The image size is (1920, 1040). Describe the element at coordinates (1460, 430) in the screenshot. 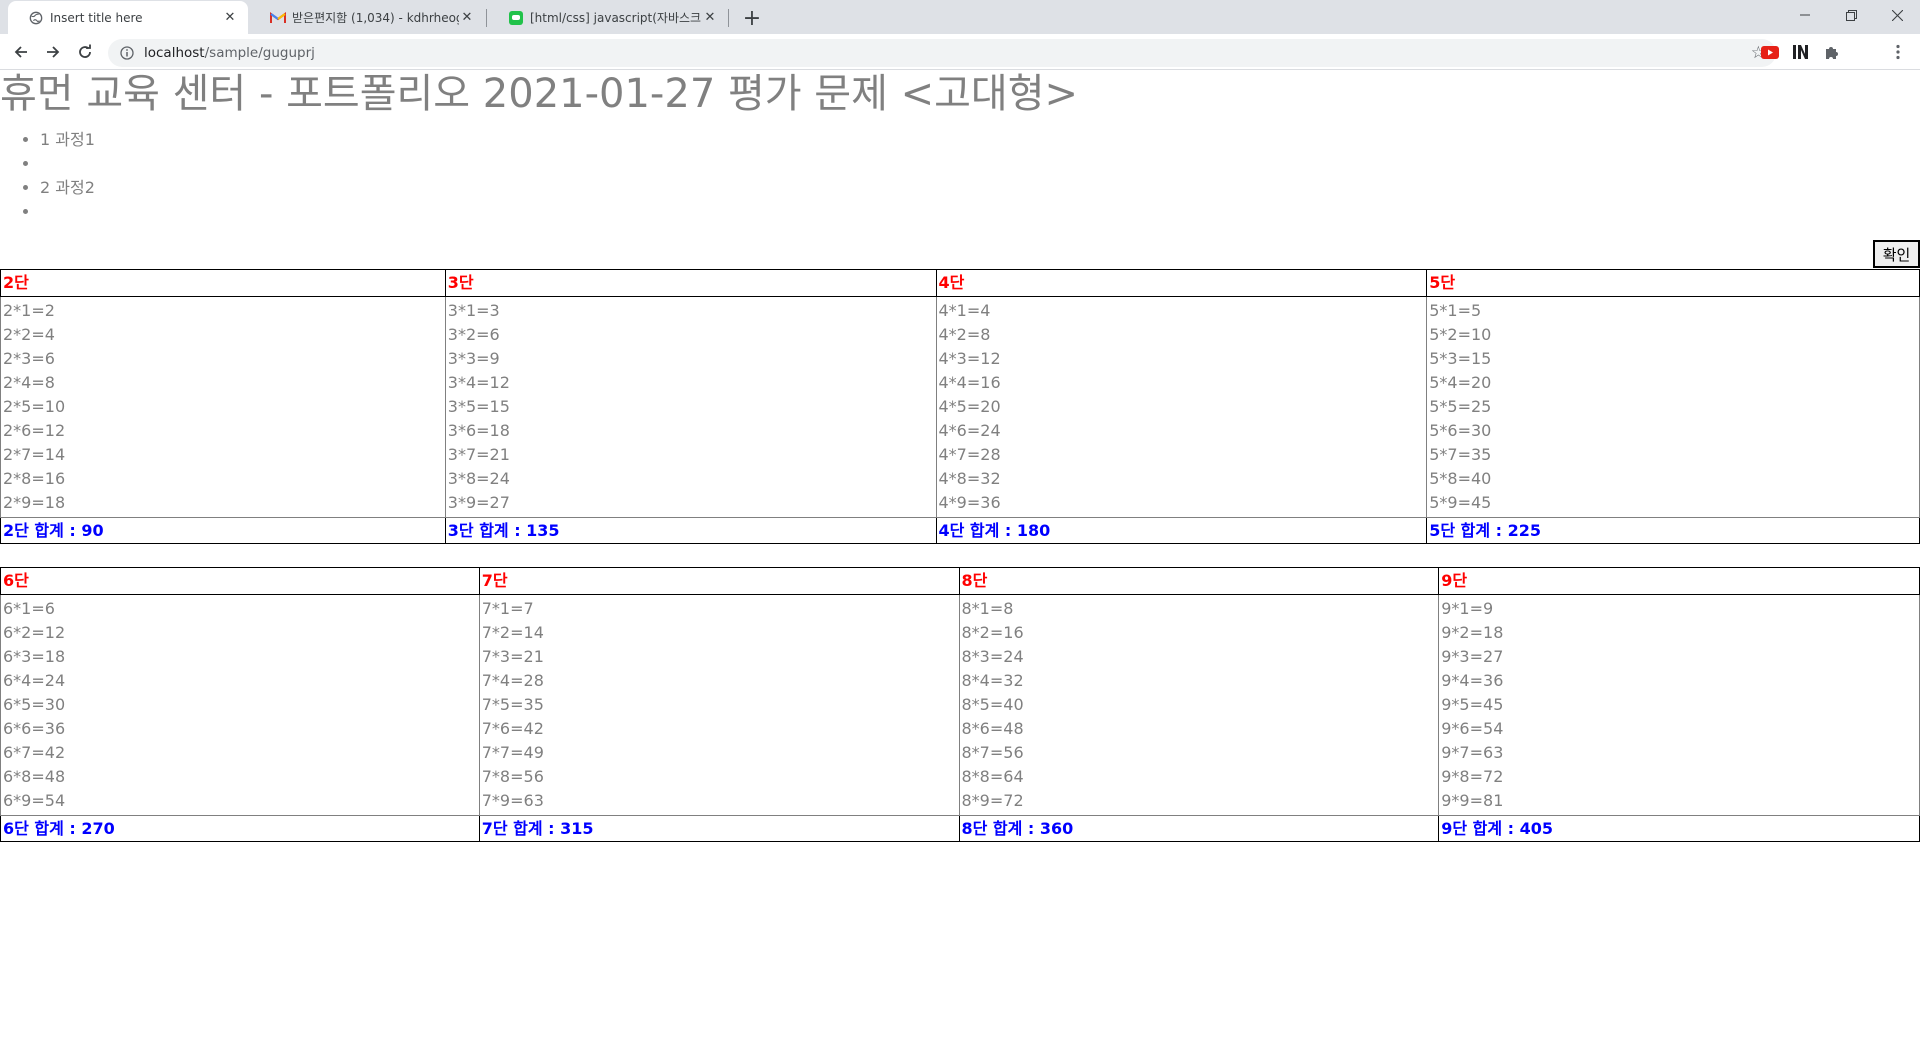

I see `multiplication-line: 5*6=30` at that location.